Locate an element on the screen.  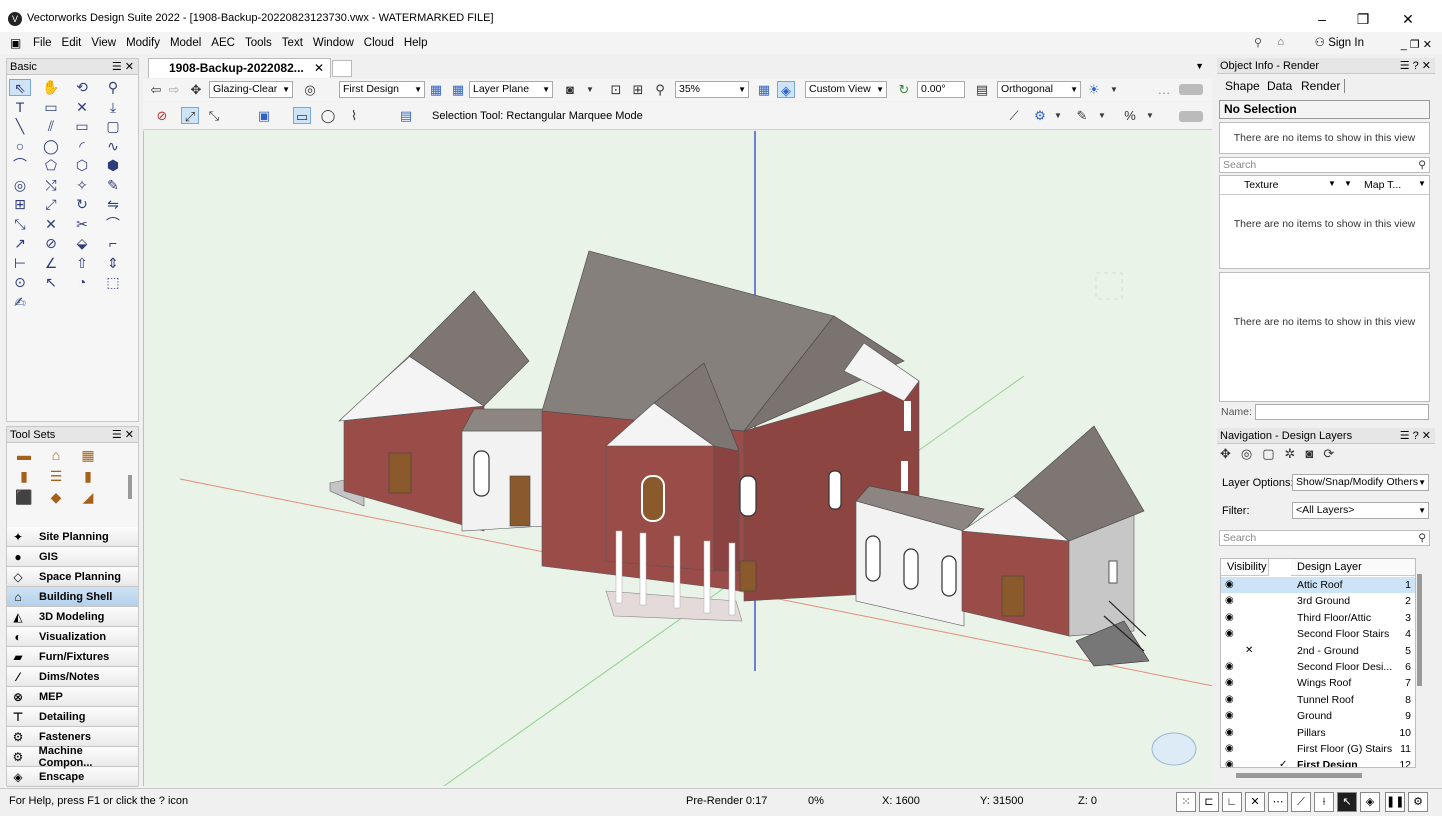
app-menu-icon: ▣ is located at coordinates (15, 43).